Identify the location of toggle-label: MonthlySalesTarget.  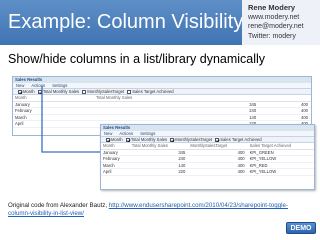
(194, 139).